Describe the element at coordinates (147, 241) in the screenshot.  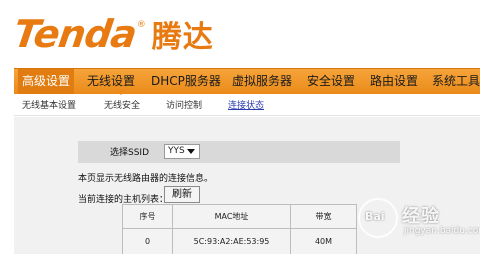
I see `table-cell-seq: 0` at that location.